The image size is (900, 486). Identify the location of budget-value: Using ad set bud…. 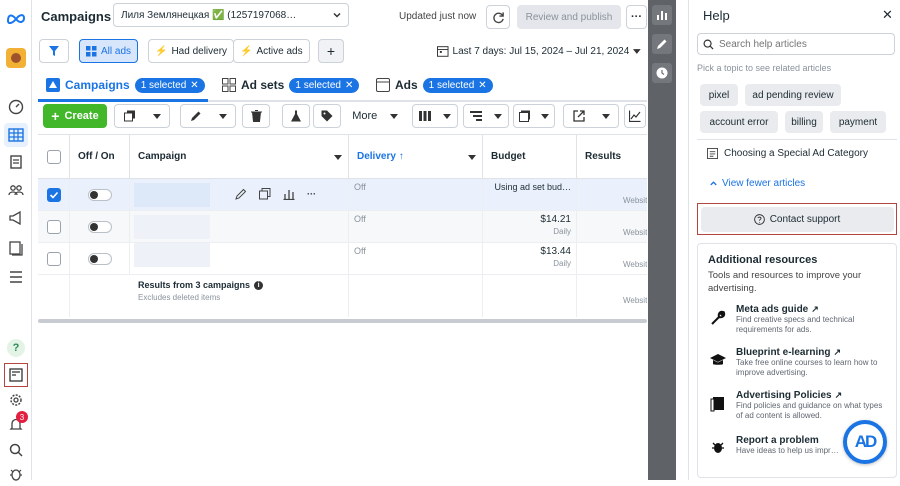
(532, 187).